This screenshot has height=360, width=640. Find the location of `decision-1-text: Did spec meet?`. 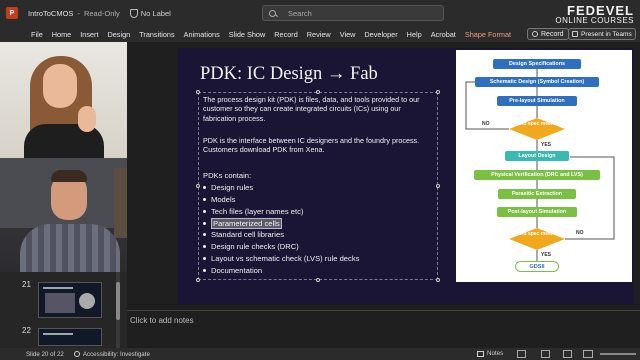

decision-1-text: Did spec meet? is located at coordinates (537, 124).